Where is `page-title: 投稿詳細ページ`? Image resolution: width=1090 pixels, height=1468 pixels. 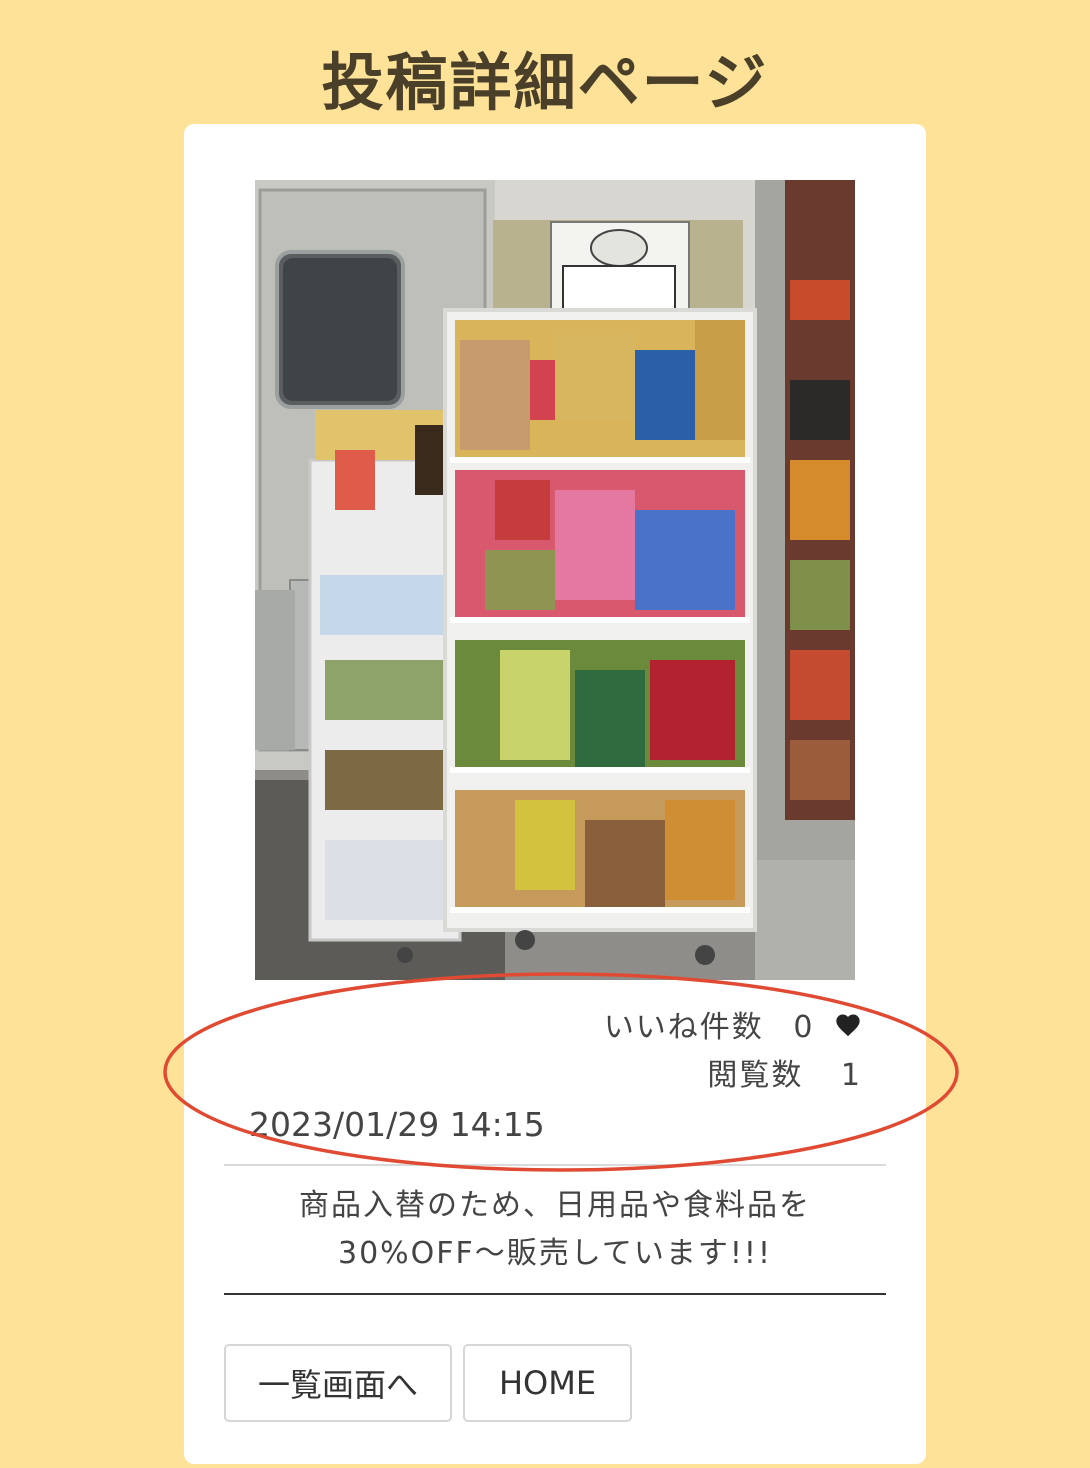 page-title: 投稿詳細ページ is located at coordinates (545, 82).